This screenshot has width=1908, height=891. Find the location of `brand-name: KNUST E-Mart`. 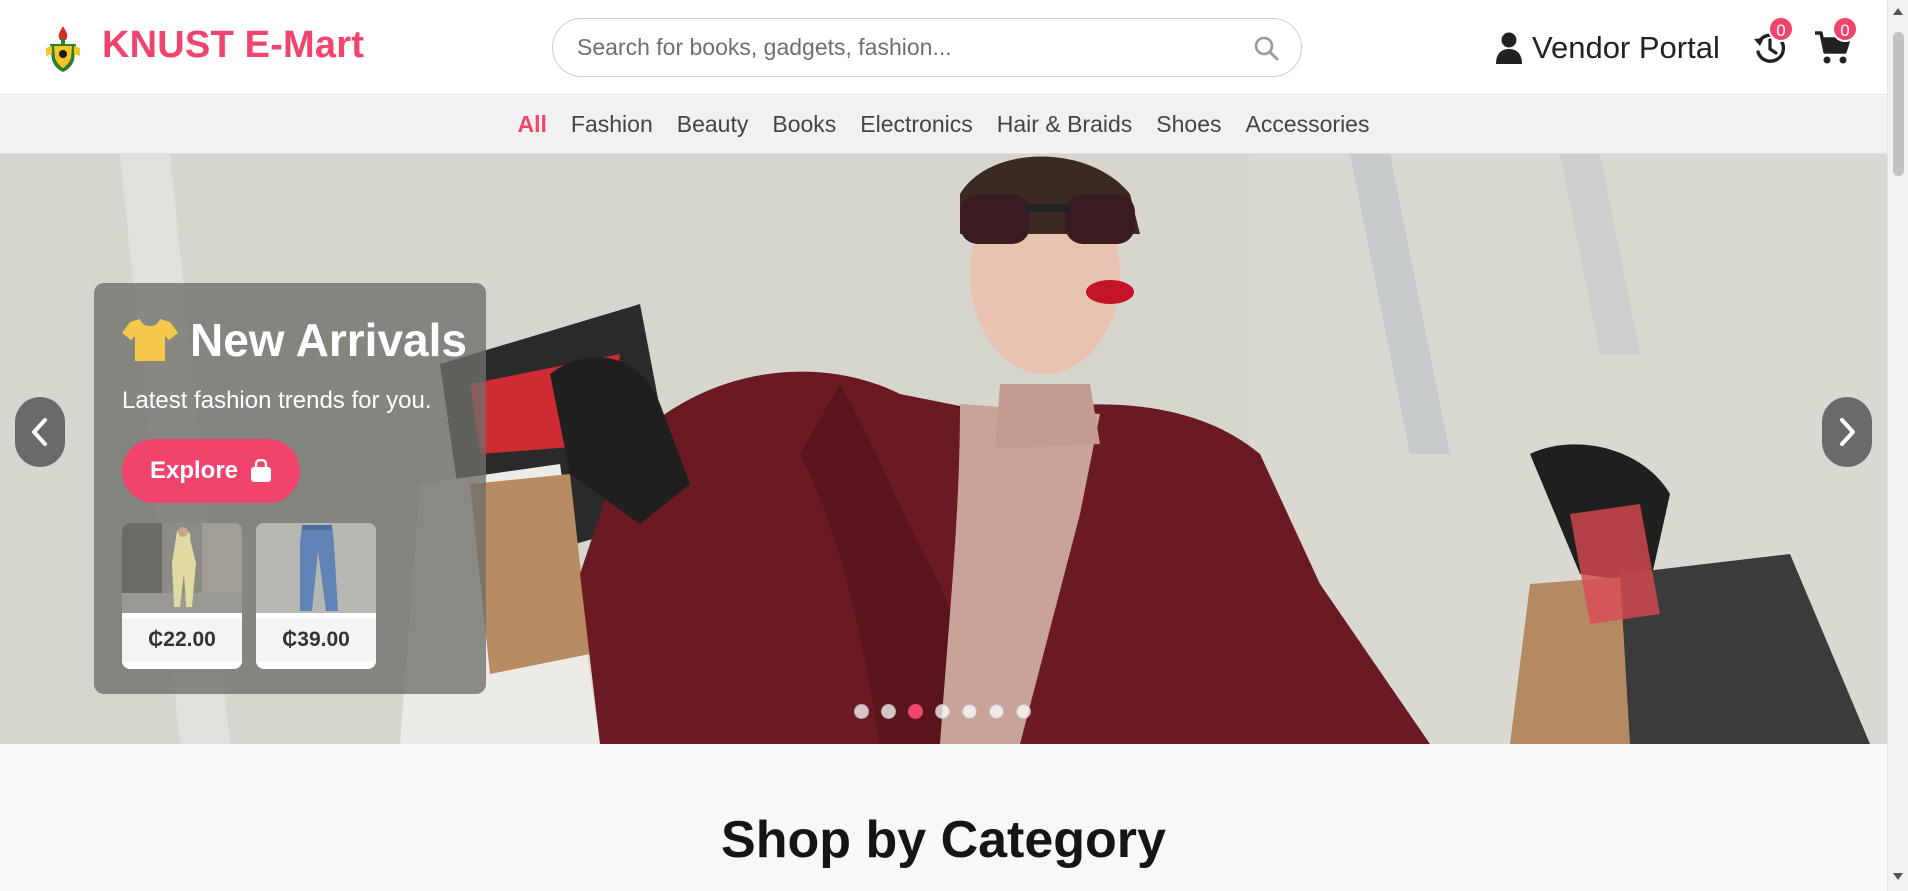

brand-name: KNUST E-Mart is located at coordinates (233, 45).